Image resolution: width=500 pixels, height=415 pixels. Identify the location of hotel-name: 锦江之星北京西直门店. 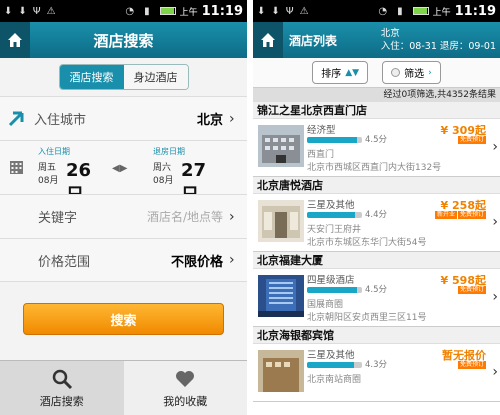
(376, 110).